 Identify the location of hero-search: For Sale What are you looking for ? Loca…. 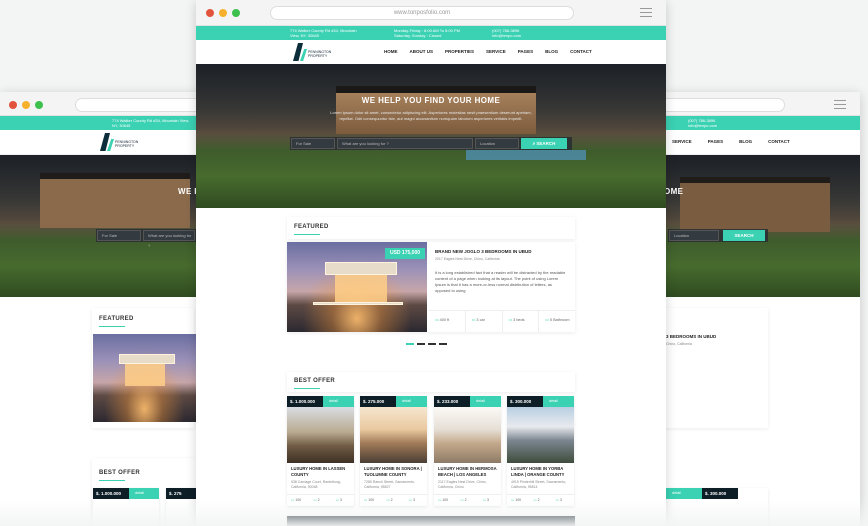
(431, 143).